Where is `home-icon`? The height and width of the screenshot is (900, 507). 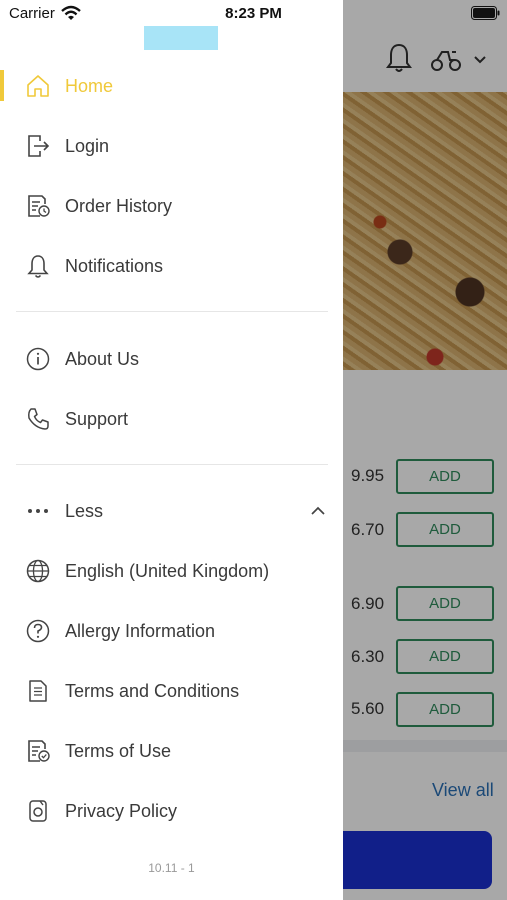
home-icon is located at coordinates (38, 86).